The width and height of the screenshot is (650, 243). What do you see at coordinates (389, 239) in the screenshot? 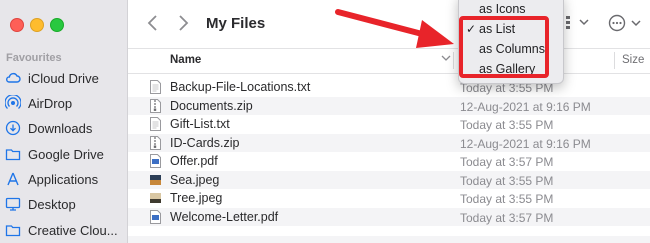
I see `empty-row` at bounding box center [389, 239].